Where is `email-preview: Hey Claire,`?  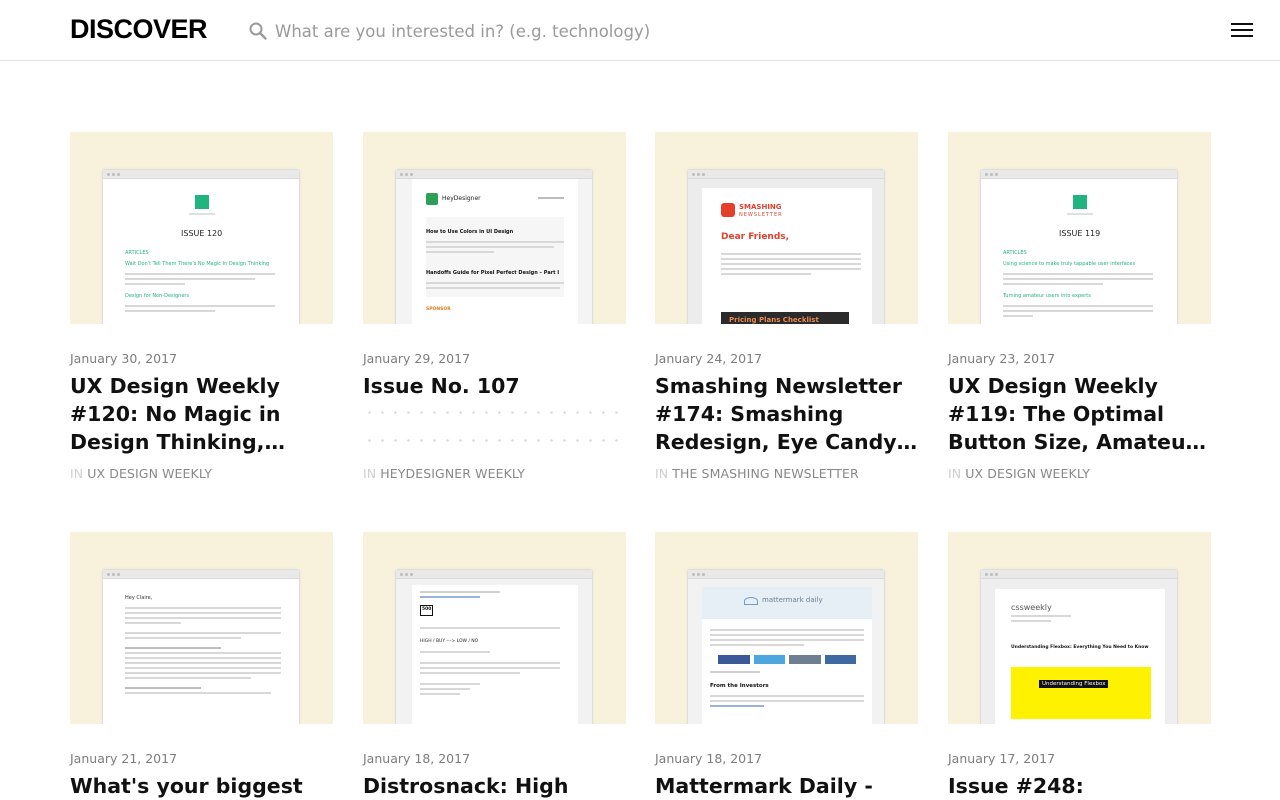 email-preview: Hey Claire, is located at coordinates (201, 646).